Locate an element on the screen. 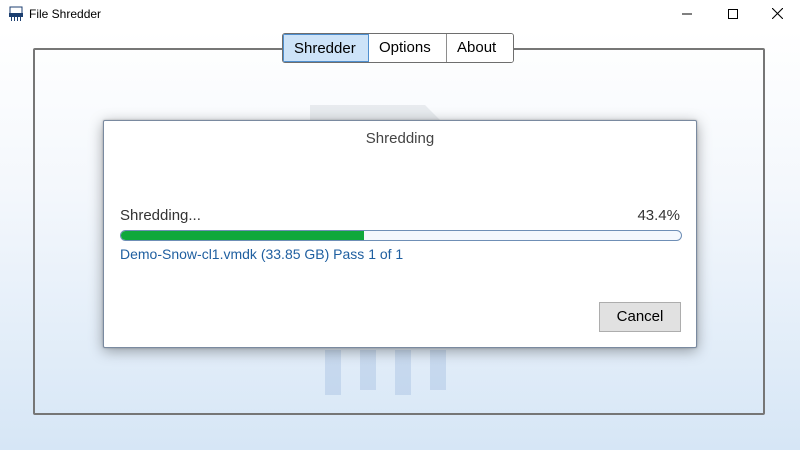  progress-bar is located at coordinates (401, 235).